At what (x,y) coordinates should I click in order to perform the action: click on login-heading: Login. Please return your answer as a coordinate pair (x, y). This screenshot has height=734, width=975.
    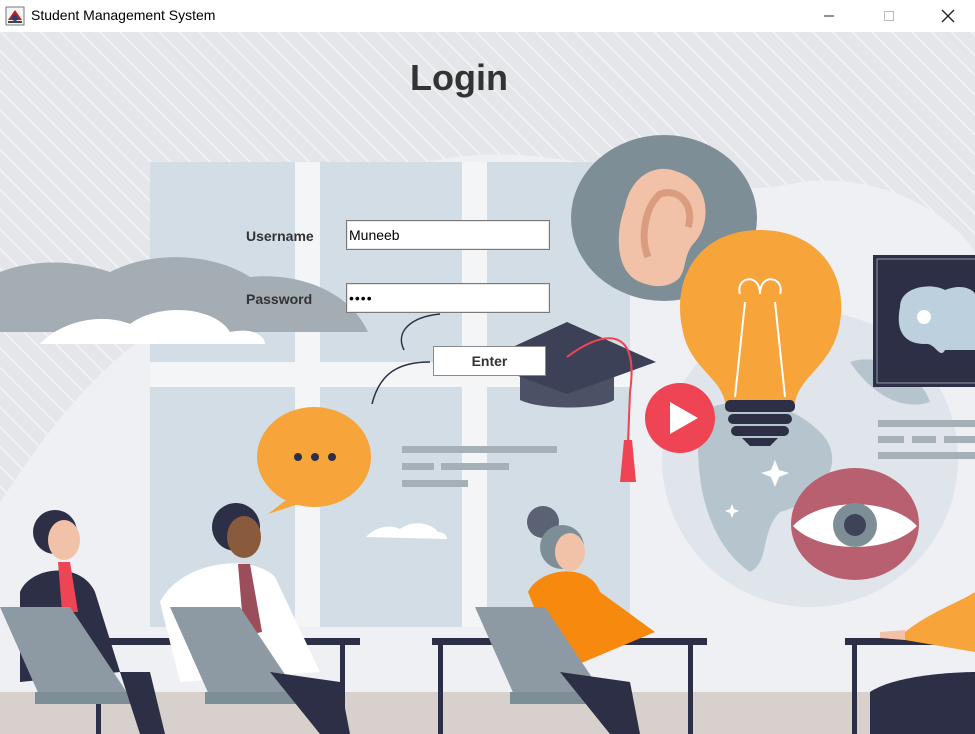
    Looking at the image, I should click on (459, 77).